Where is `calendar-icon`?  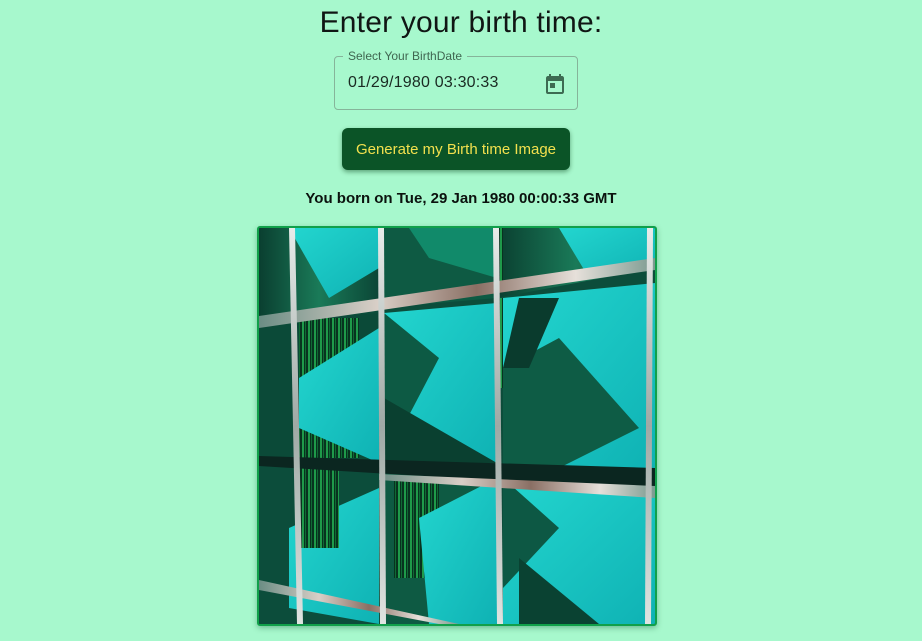
calendar-icon is located at coordinates (555, 84).